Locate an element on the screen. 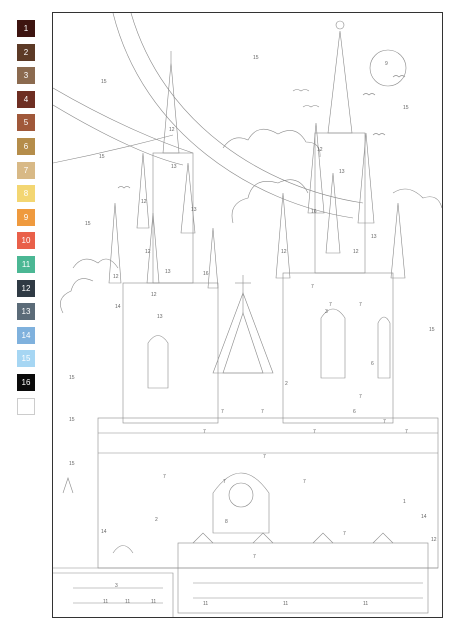  palette-swatch-12: 12 is located at coordinates (26, 288).